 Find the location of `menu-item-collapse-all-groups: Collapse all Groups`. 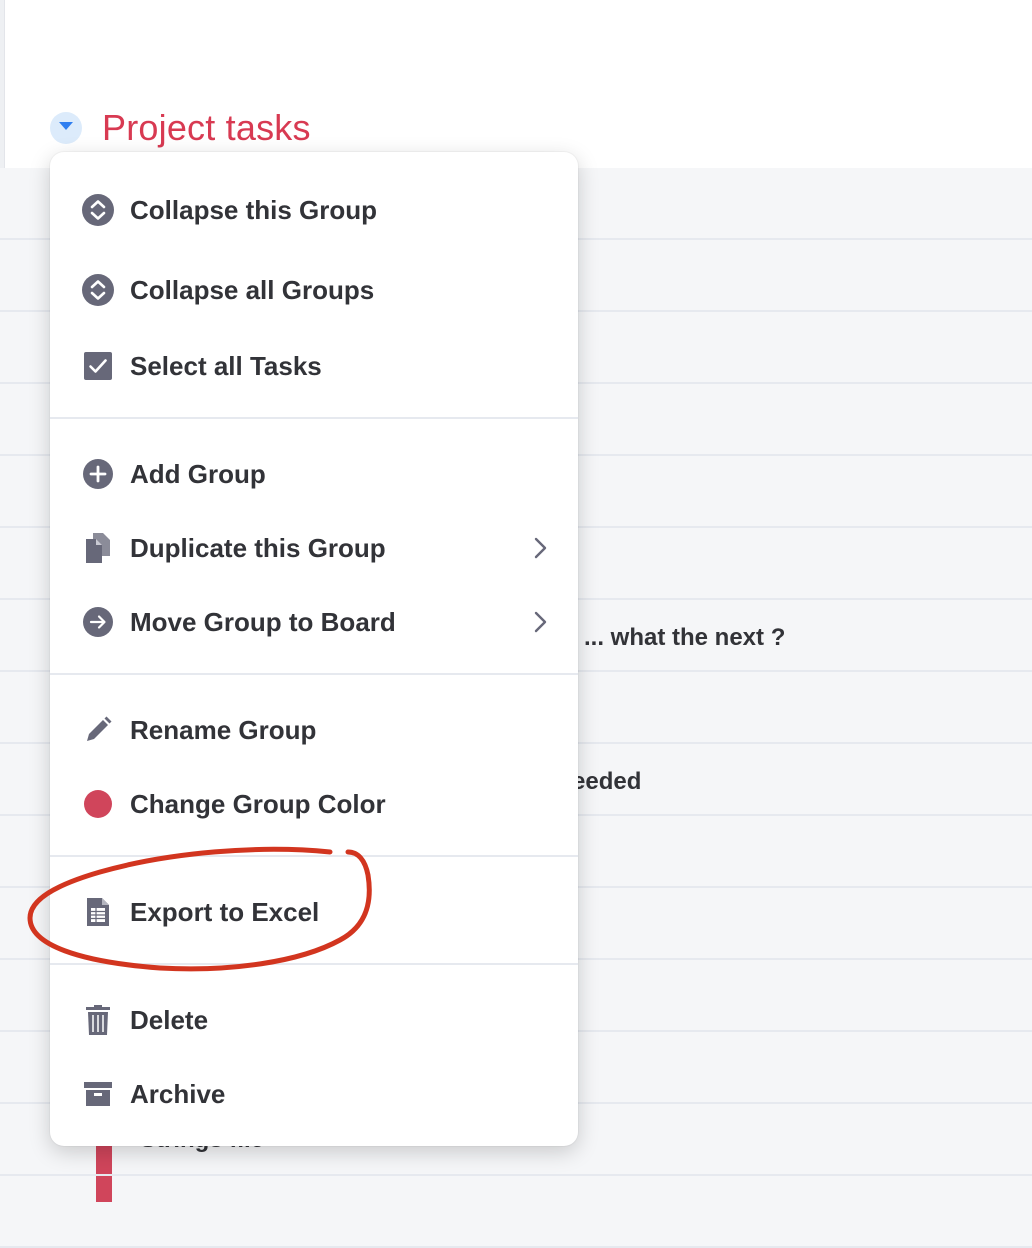

menu-item-collapse-all-groups: Collapse all Groups is located at coordinates (314, 290).